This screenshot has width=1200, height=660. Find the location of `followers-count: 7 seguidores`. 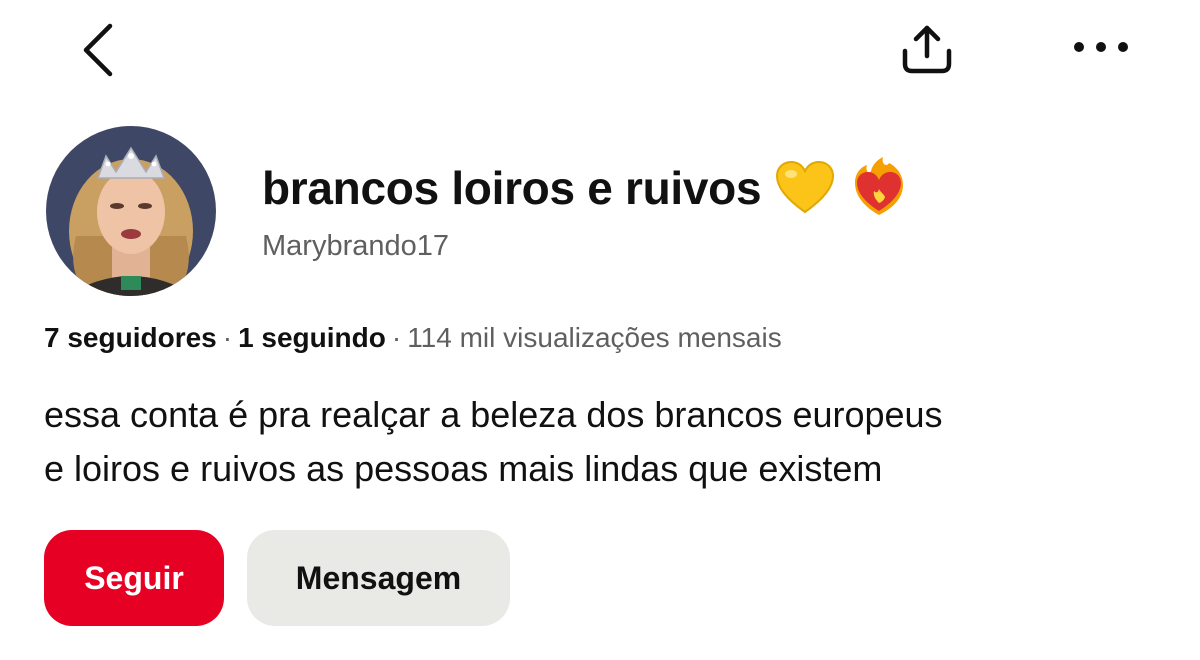

followers-count: 7 seguidores is located at coordinates (130, 337).